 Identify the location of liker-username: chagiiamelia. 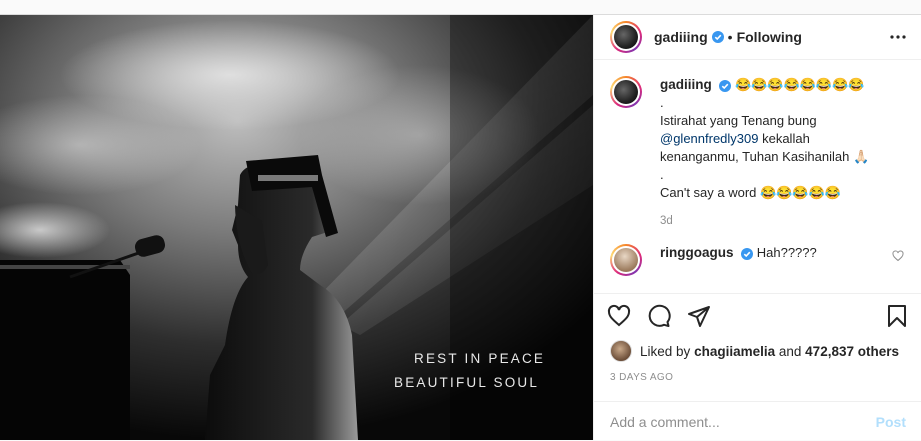
(734, 351).